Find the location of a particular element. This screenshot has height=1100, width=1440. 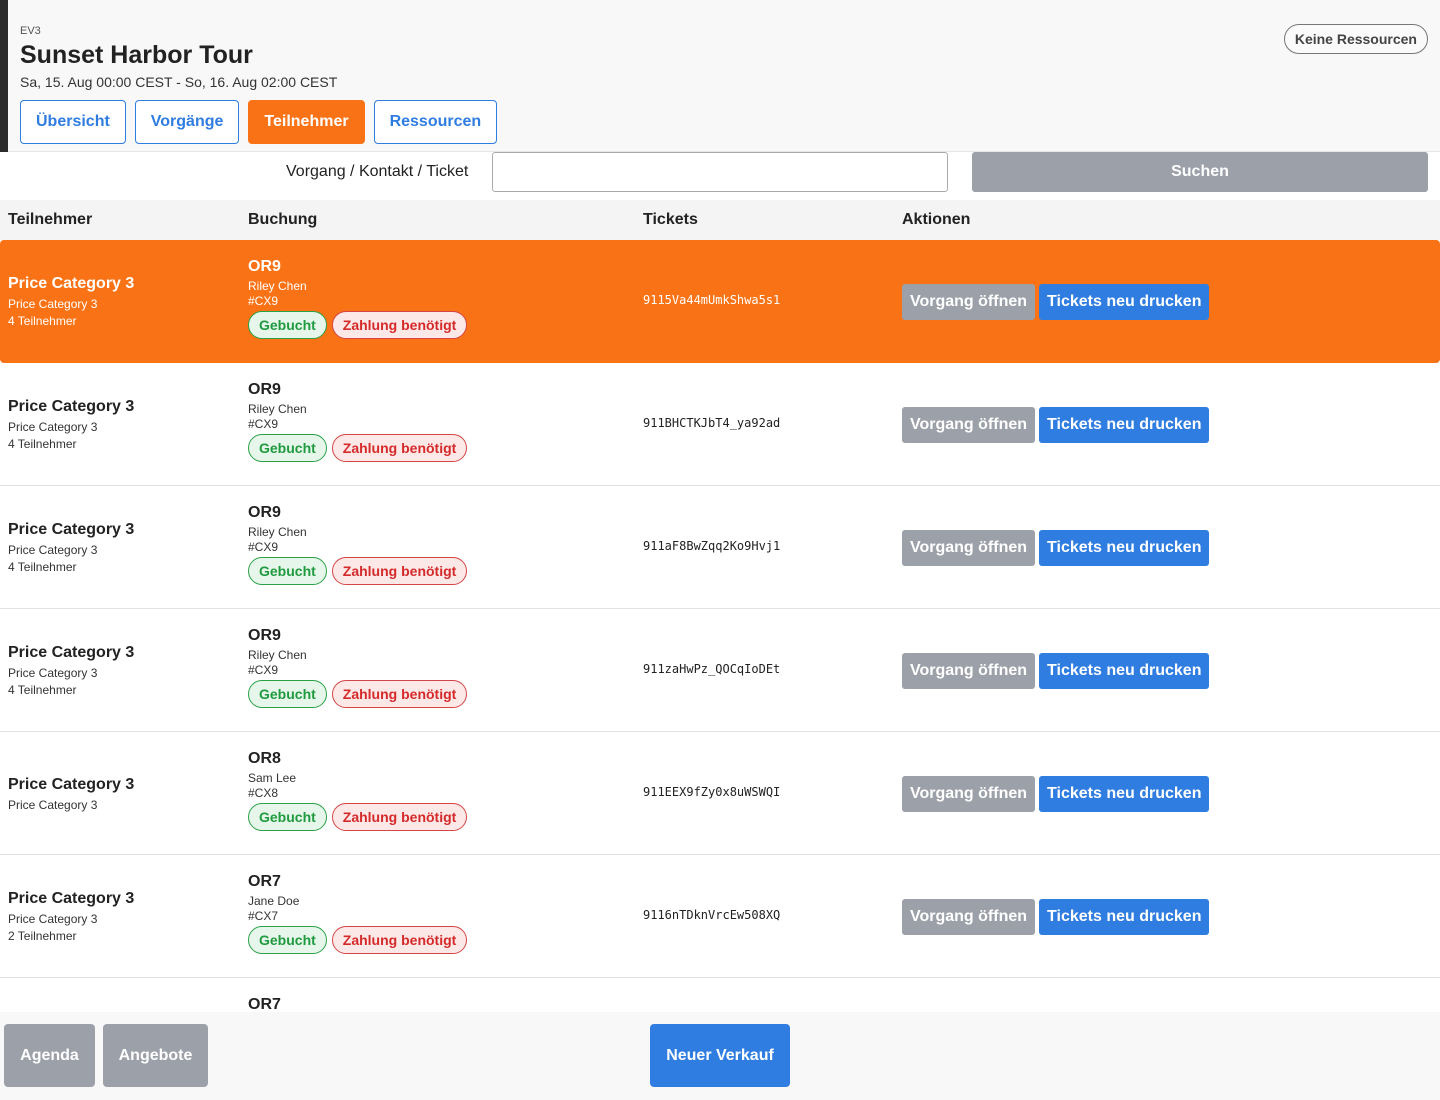

agenda-button: Agenda is located at coordinates (49, 1055).